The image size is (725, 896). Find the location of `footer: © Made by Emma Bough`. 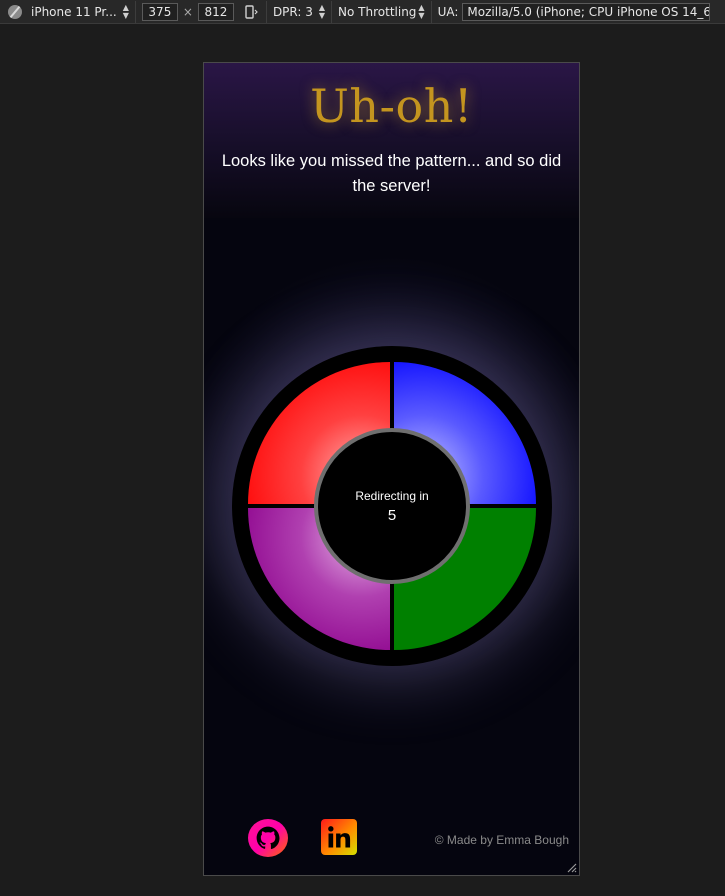

footer: © Made by Emma Bough is located at coordinates (391, 837).